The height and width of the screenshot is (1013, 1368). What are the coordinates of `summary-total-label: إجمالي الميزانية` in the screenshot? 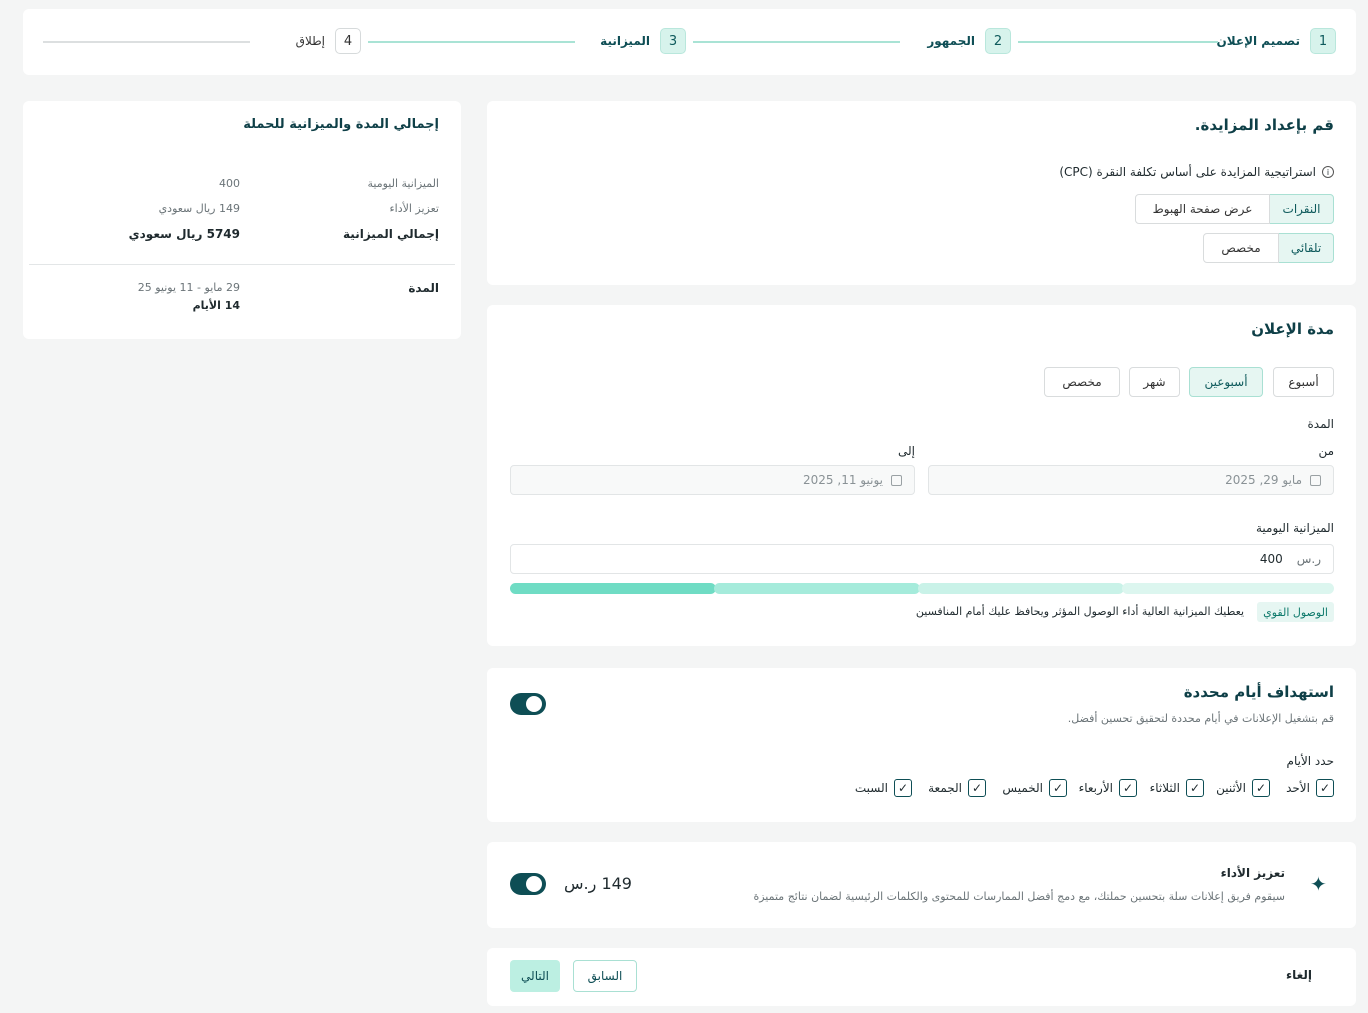 It's located at (391, 234).